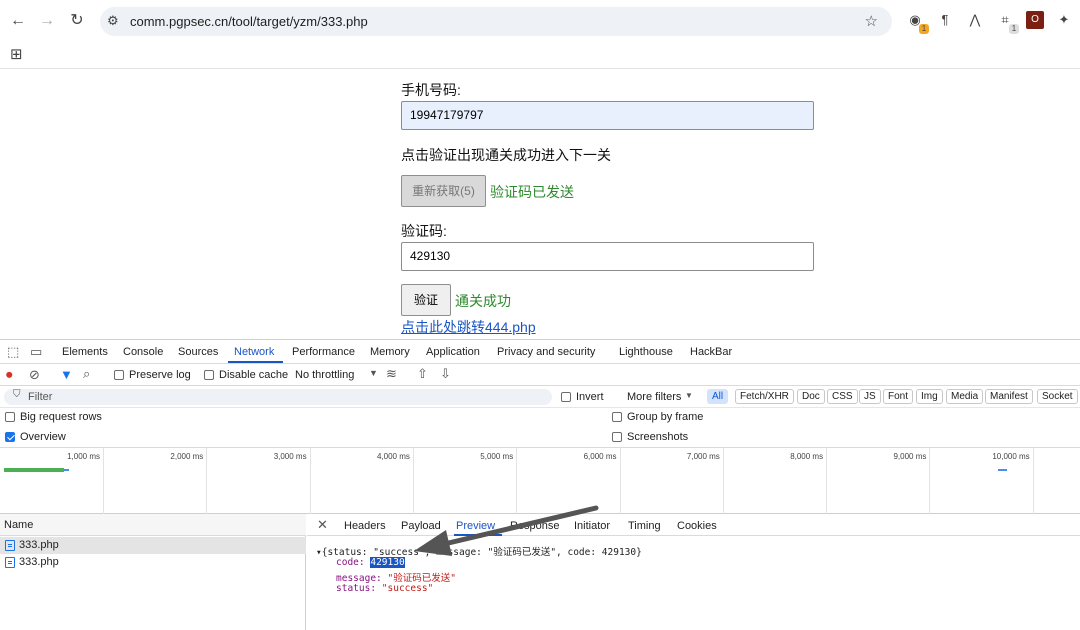  What do you see at coordinates (290, 456) in the screenshot?
I see `timeline-tick-label: 3,000 ms` at bounding box center [290, 456].